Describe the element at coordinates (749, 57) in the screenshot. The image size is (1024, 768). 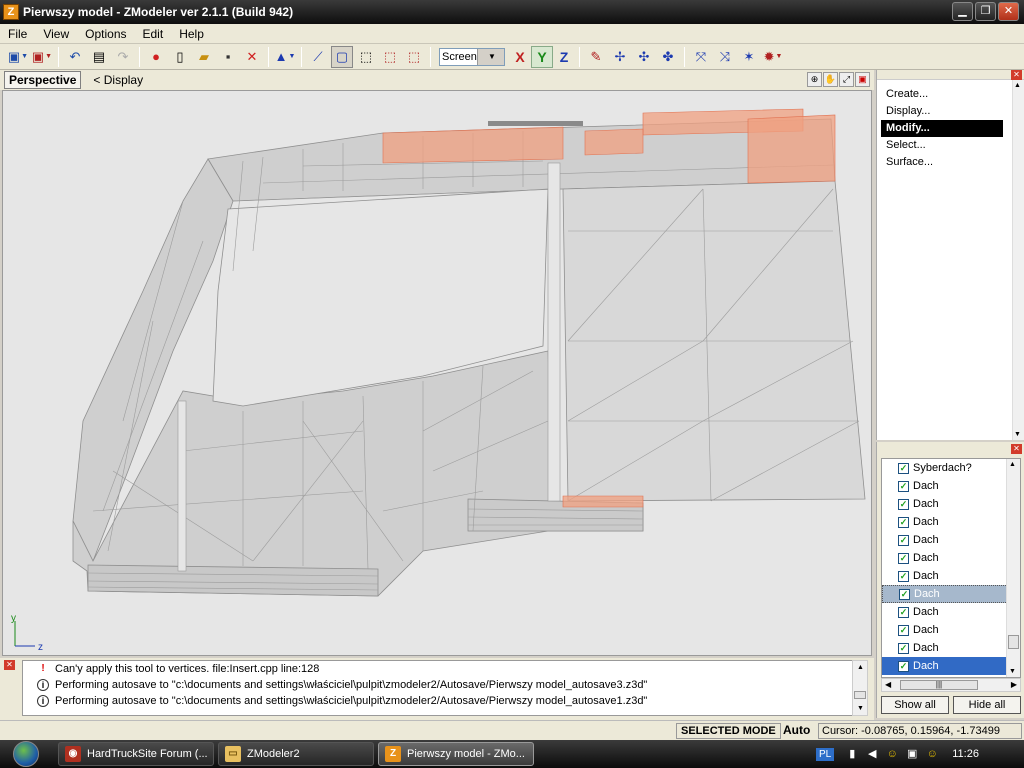
I see `figure-icon: ✶` at that location.